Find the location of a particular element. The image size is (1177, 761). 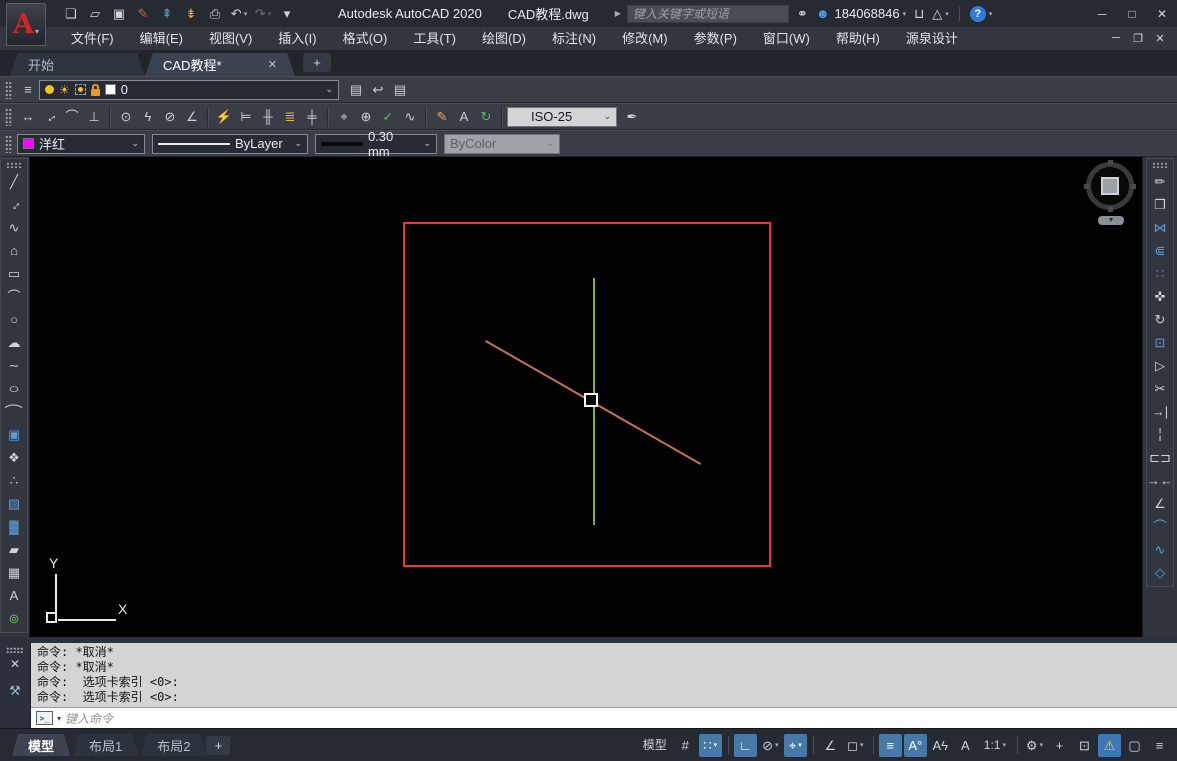

a360-dropdown-icon: ▾ is located at coordinates (947, 14).